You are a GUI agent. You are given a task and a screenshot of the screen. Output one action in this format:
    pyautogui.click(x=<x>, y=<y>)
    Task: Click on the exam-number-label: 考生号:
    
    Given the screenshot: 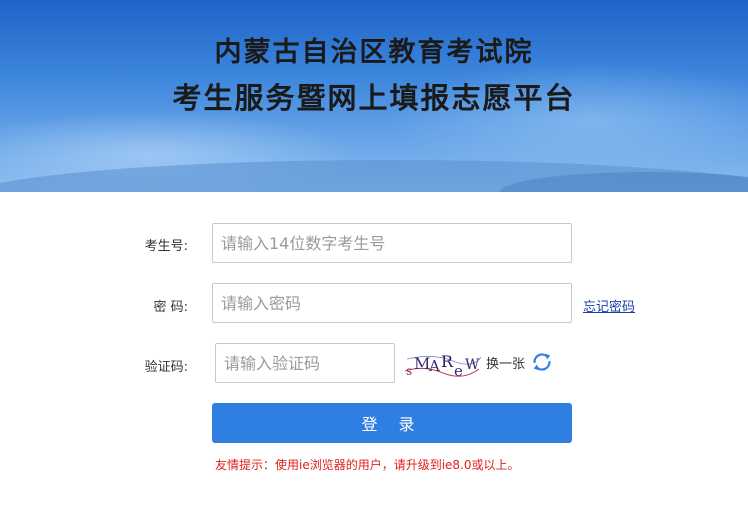 What is the action you would take?
    pyautogui.click(x=166, y=246)
    